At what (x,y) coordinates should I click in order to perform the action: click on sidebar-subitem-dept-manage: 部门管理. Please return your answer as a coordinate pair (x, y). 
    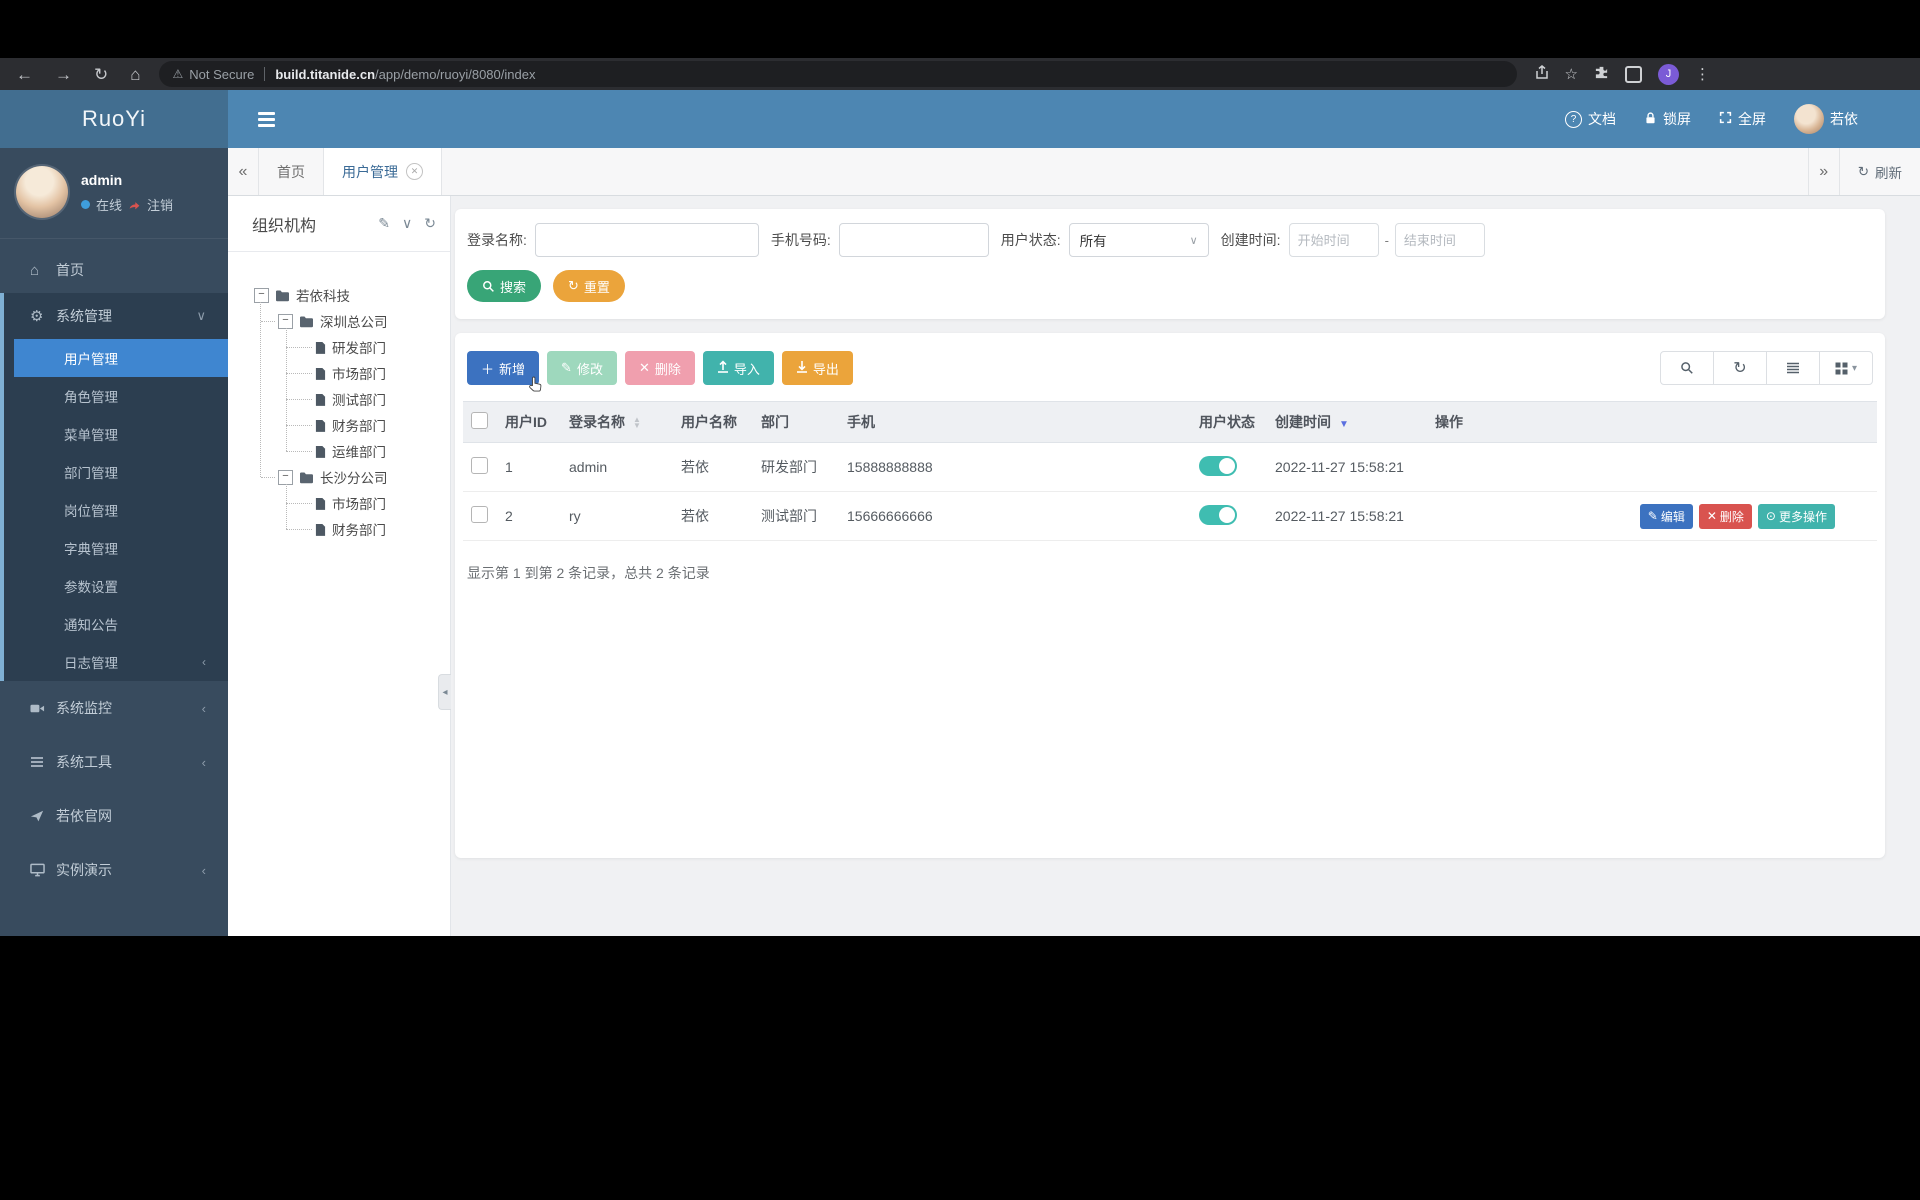
    Looking at the image, I should click on (114, 472).